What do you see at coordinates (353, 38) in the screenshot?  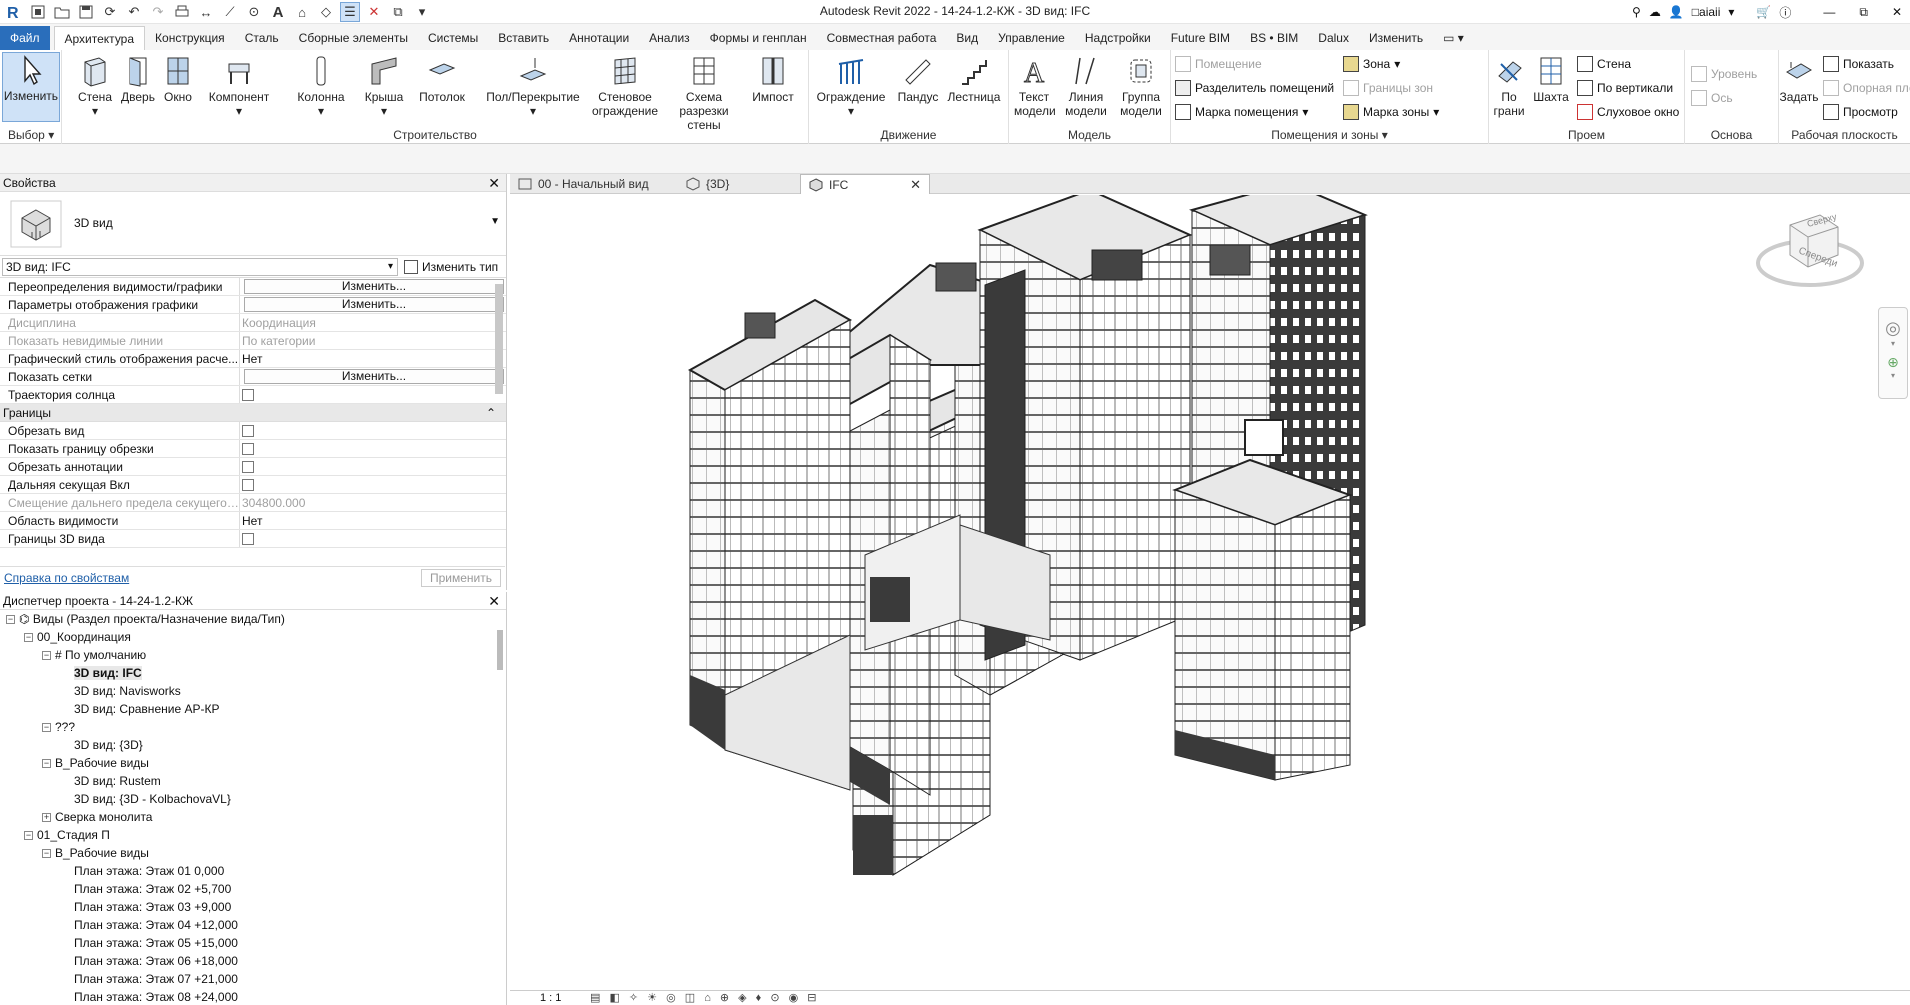 I see `ribbon-tab-4: Сборные элементы` at bounding box center [353, 38].